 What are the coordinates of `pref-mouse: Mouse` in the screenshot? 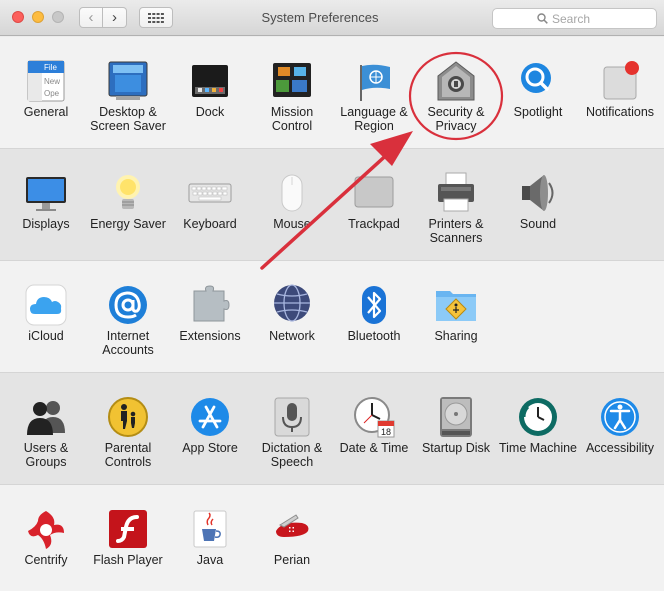 It's located at (292, 201).